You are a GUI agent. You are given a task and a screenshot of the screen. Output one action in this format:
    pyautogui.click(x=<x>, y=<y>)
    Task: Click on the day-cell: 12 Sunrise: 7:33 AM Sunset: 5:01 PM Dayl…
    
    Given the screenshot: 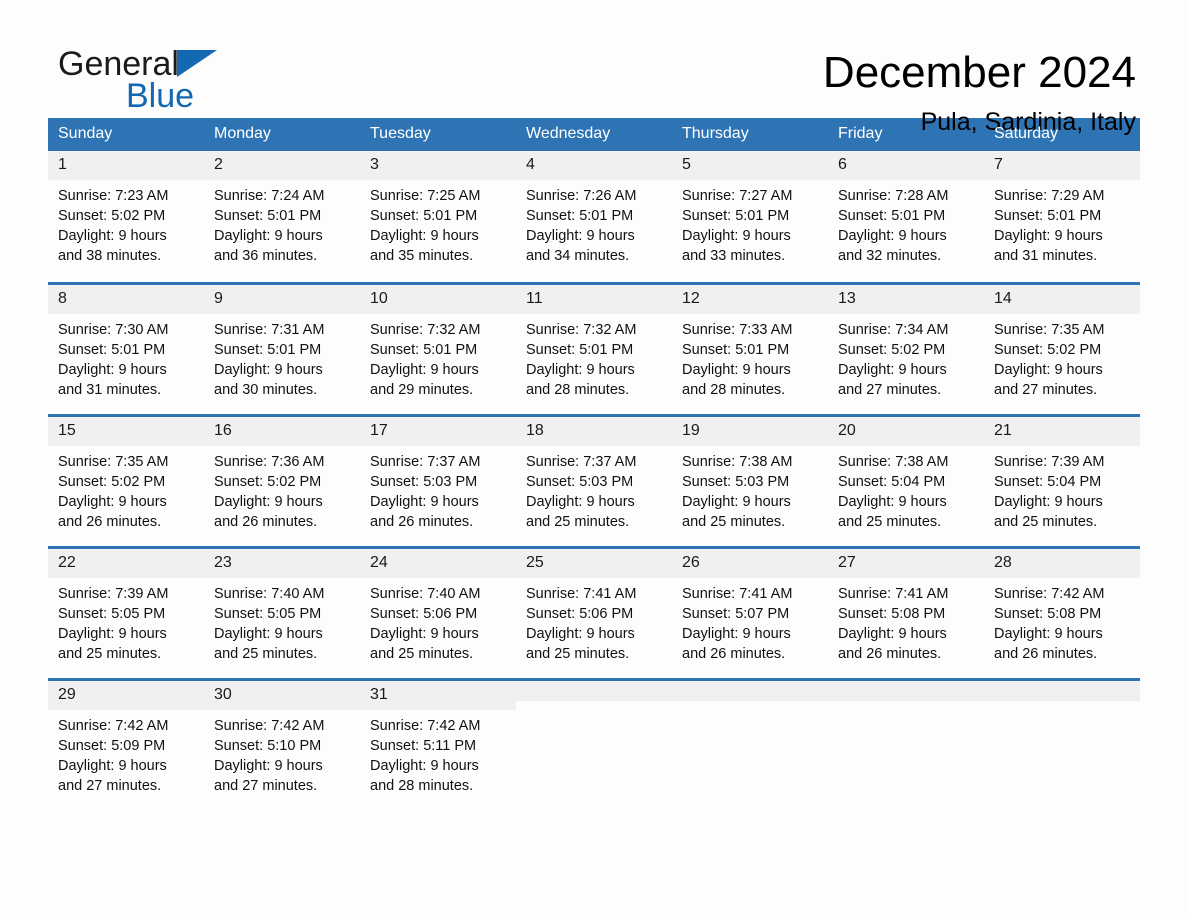 What is the action you would take?
    pyautogui.click(x=750, y=348)
    